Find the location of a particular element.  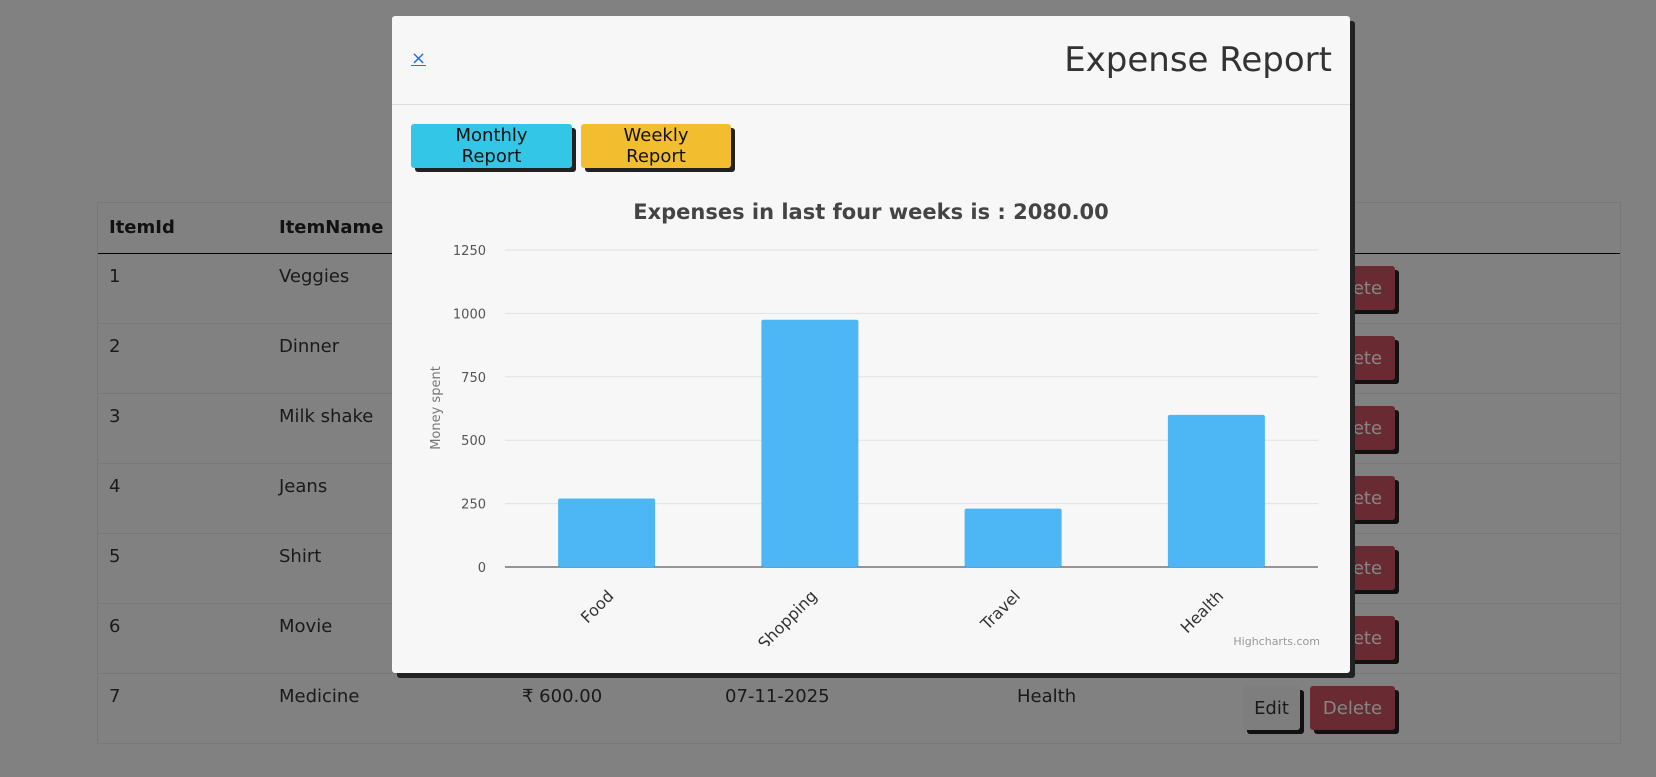

y-axis-label: Money spent is located at coordinates (436, 408).